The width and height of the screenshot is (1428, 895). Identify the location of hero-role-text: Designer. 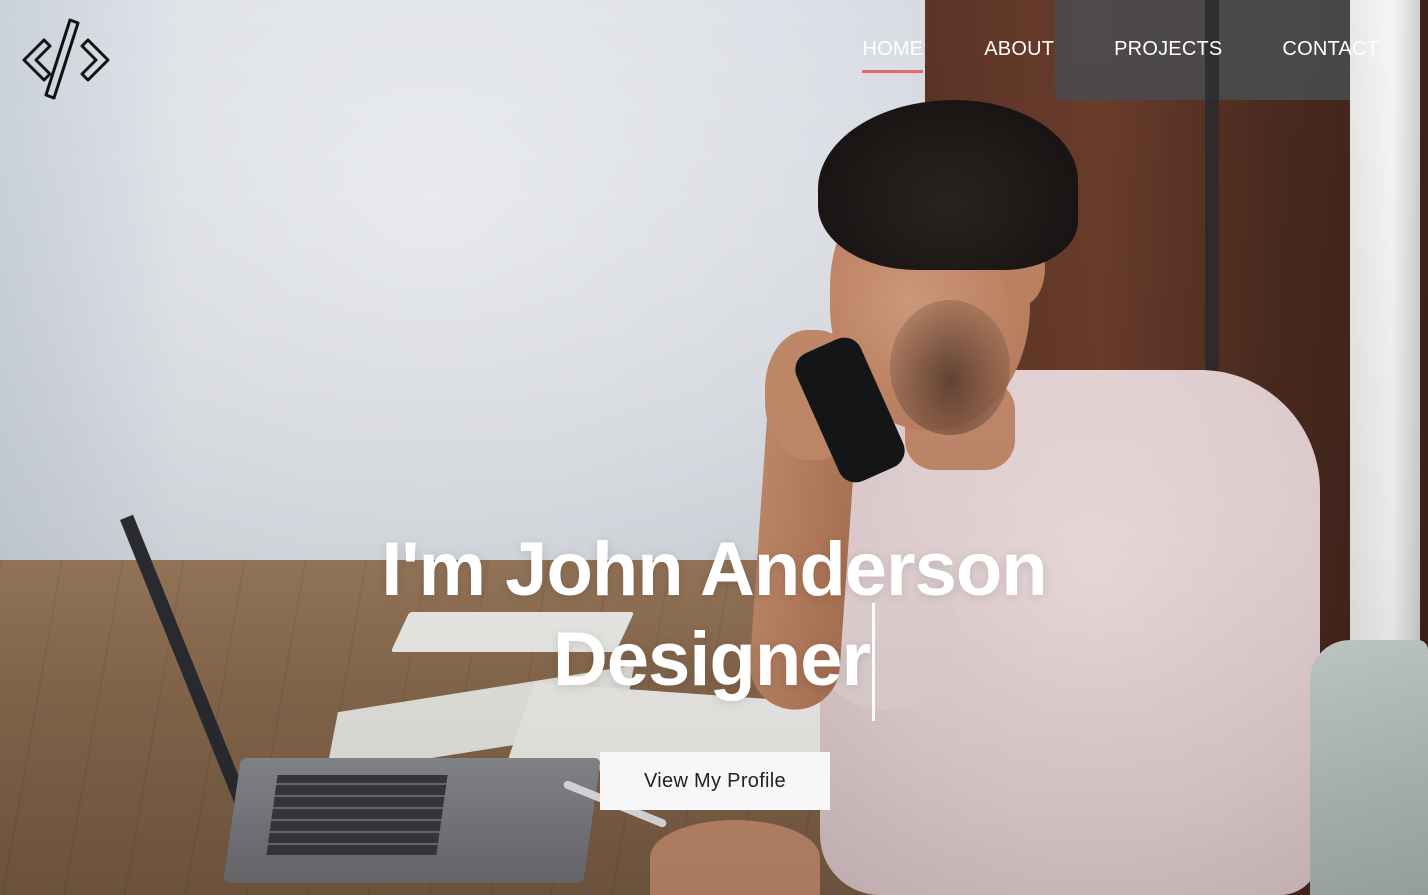
(711, 659).